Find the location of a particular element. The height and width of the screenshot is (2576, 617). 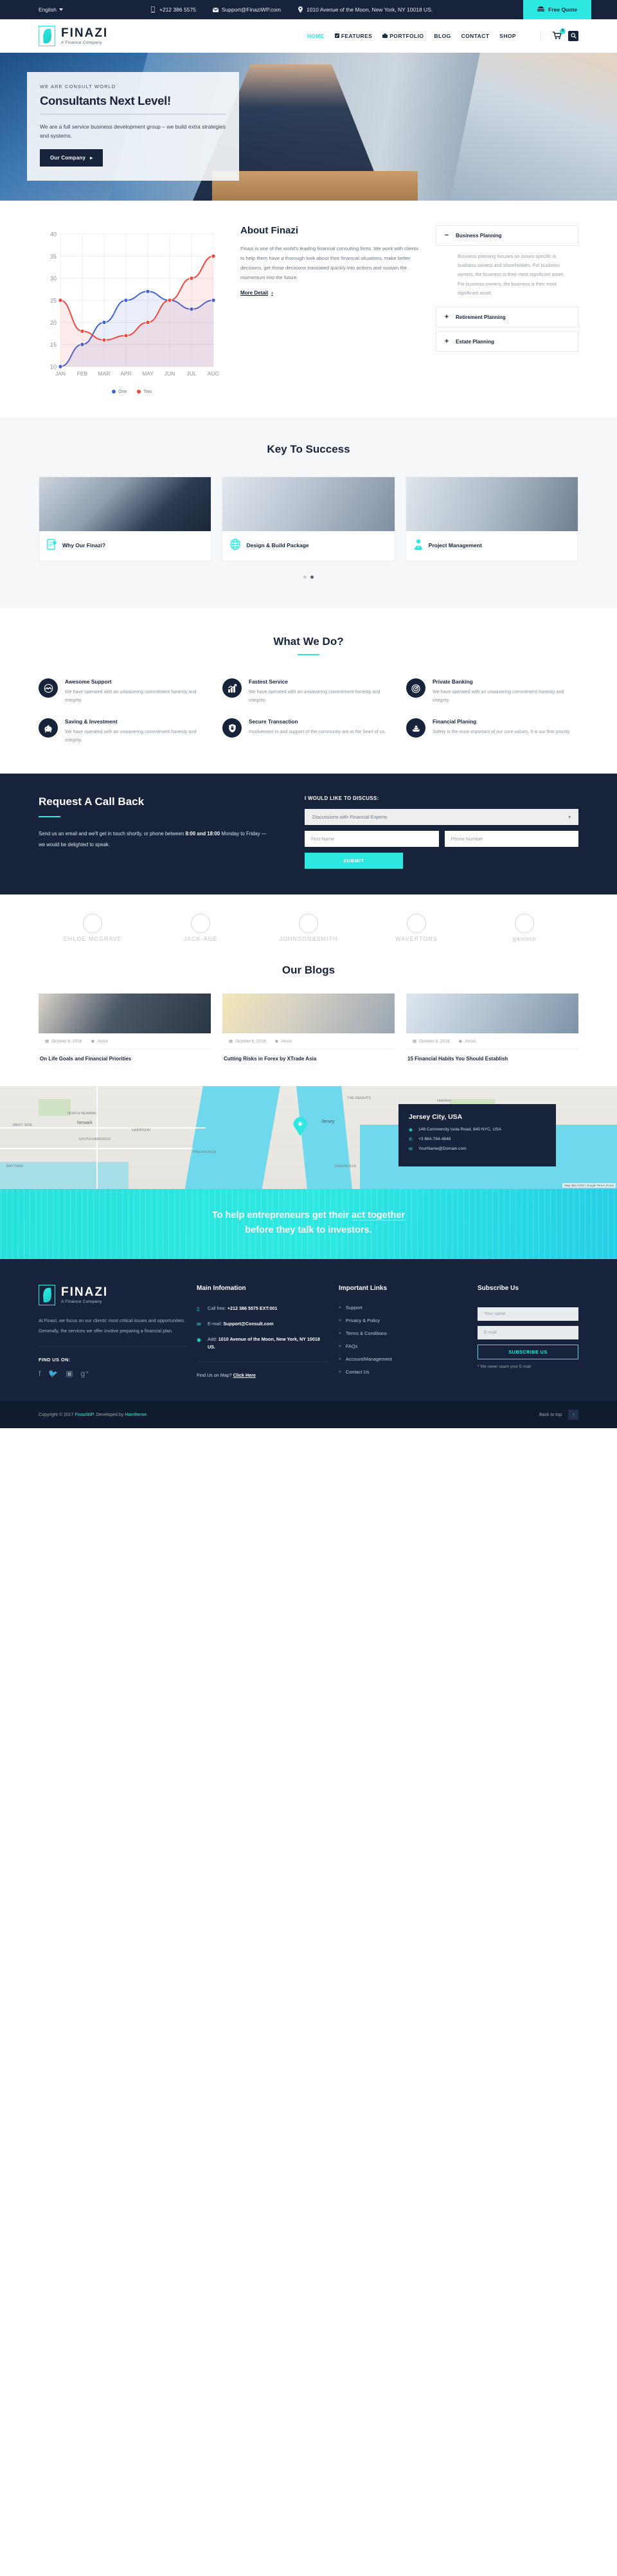

nav-item-contact-label: CONTACT is located at coordinates (476, 36).